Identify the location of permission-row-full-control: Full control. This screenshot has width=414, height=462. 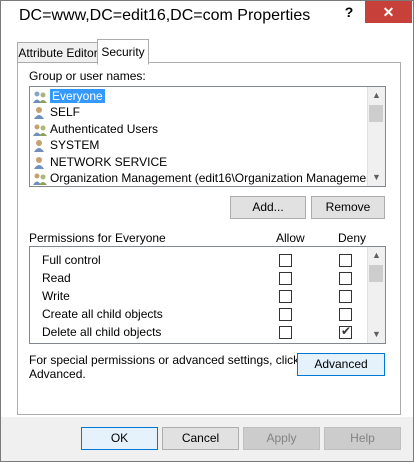
(200, 260).